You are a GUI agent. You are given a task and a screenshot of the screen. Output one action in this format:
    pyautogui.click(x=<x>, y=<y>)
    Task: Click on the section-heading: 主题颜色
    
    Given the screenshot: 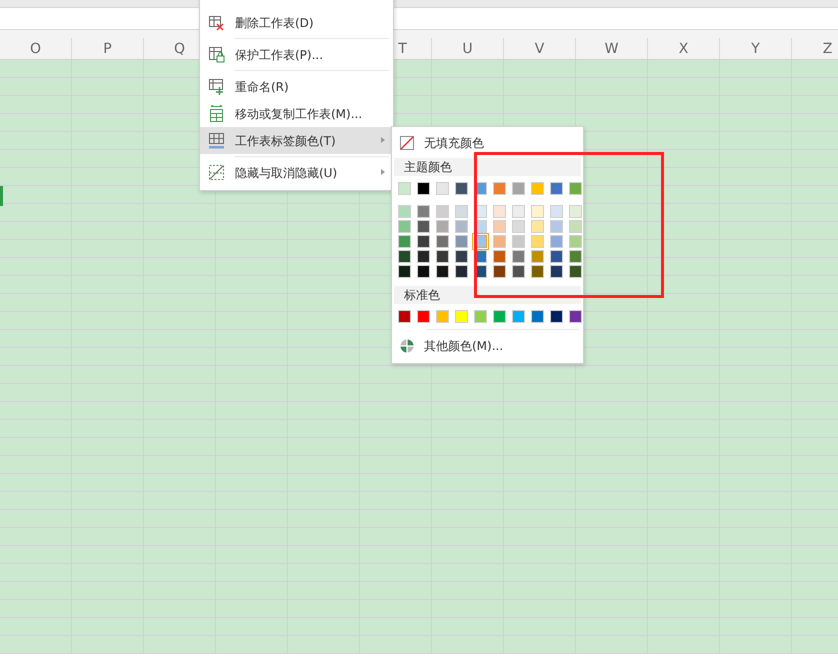 What is the action you would take?
    pyautogui.click(x=487, y=167)
    